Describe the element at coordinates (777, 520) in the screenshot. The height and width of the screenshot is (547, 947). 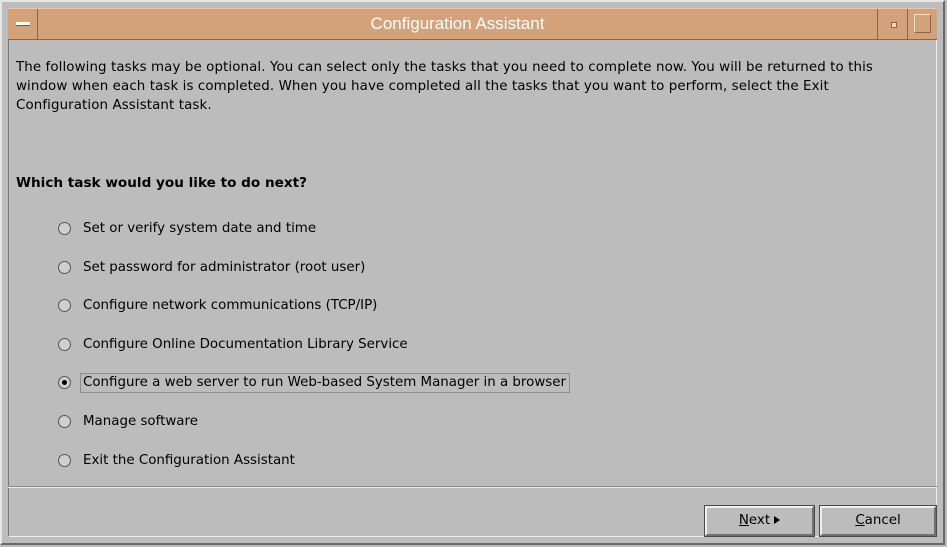
I see `right-arrow-icon` at that location.